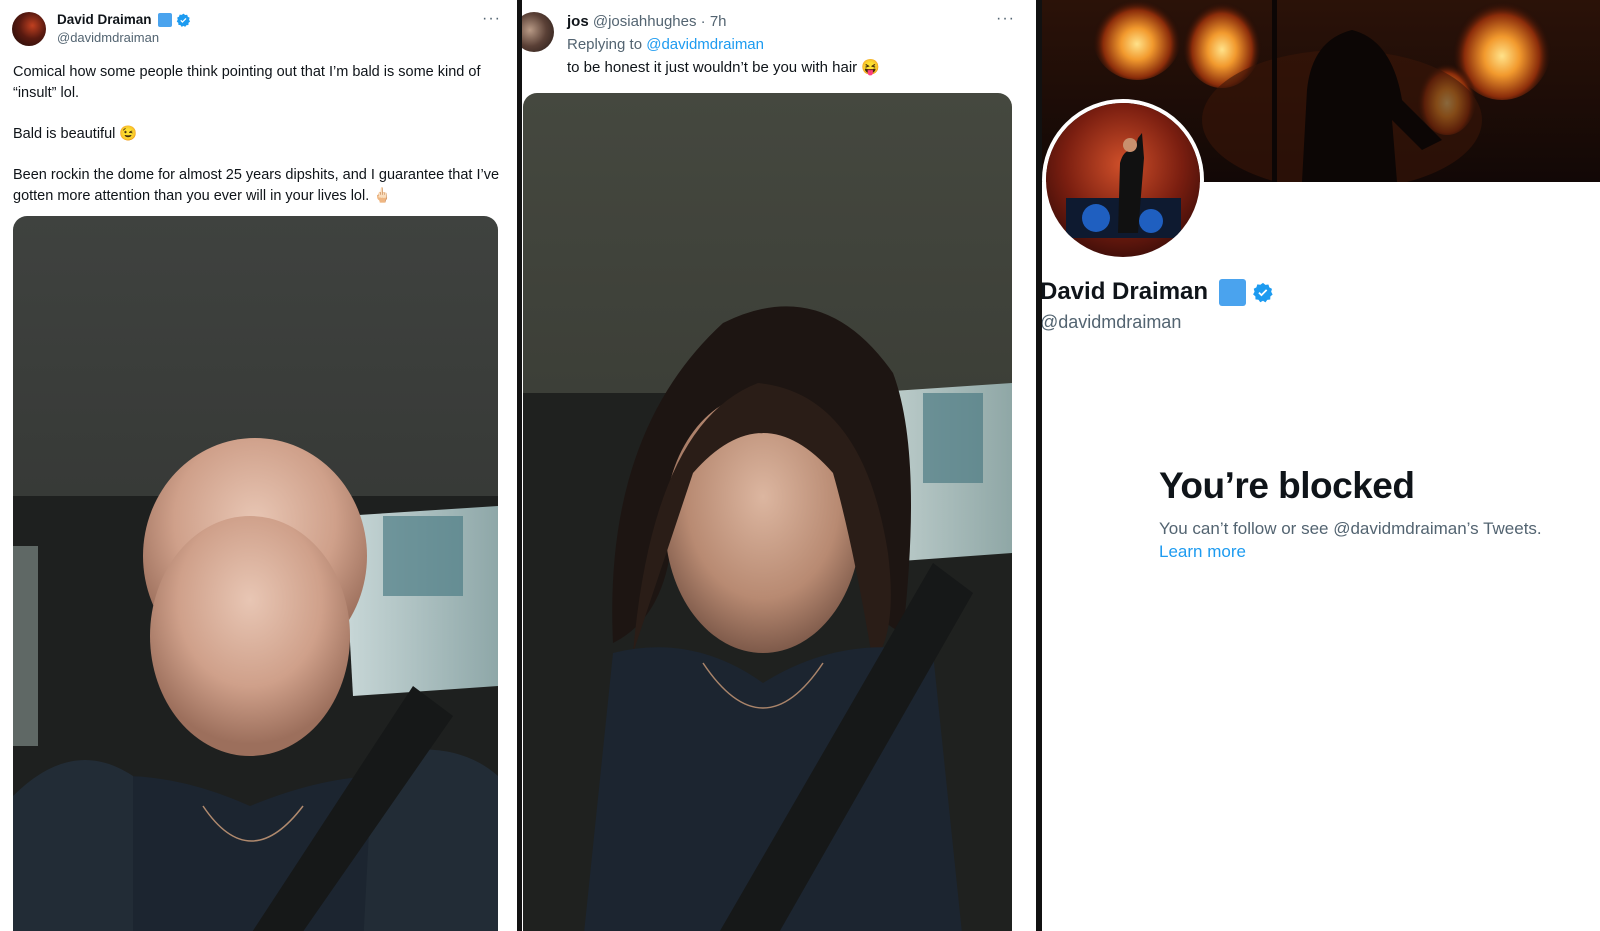 This screenshot has width=1600, height=931. I want to click on profile-avatar-image, so click(1123, 180).